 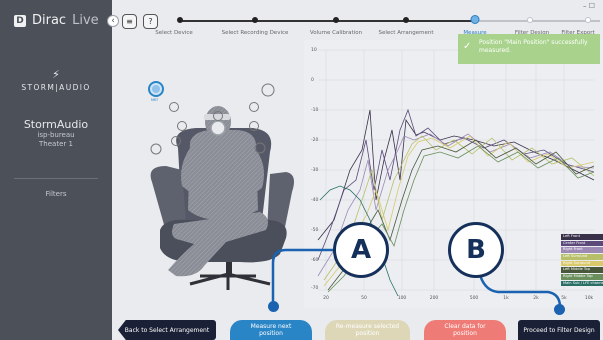 I want to click on clear-data-button: Clear data for position, so click(x=465, y=330).